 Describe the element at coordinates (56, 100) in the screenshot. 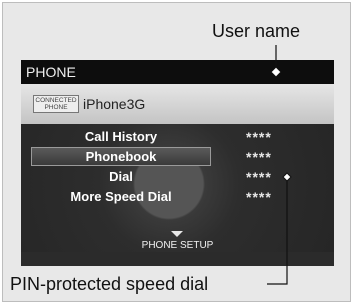

I see `badge-line-1: CONNECTED` at that location.